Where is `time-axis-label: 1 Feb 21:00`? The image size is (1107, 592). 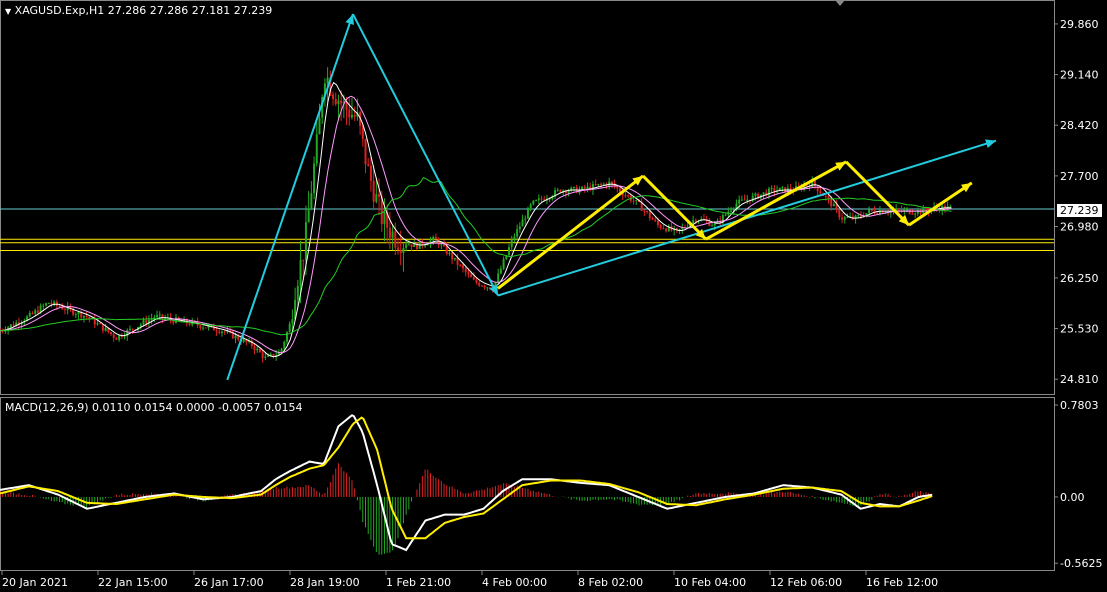
time-axis-label: 1 Feb 21:00 is located at coordinates (418, 582).